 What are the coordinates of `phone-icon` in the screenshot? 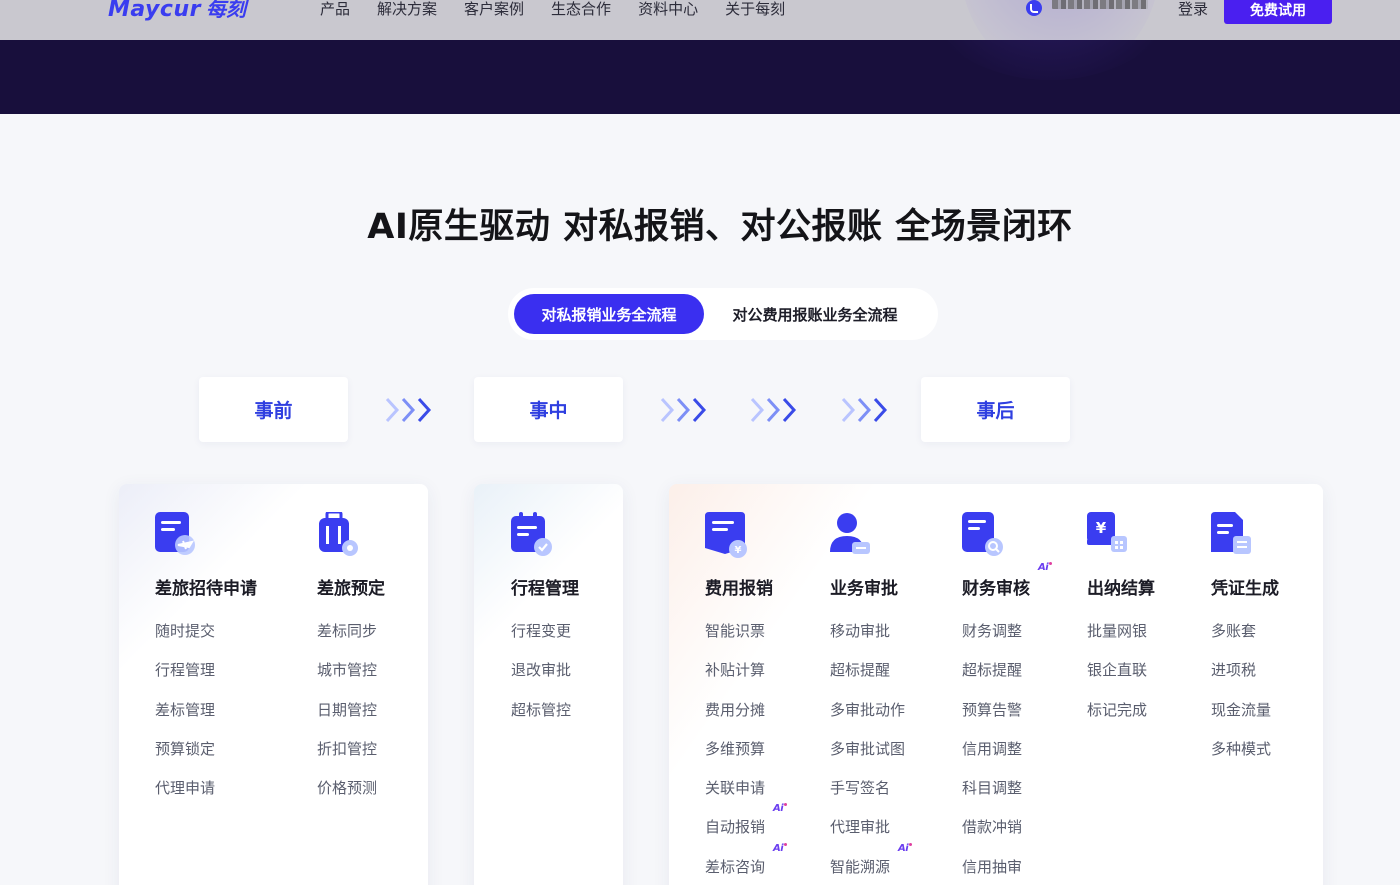 It's located at (1034, 8).